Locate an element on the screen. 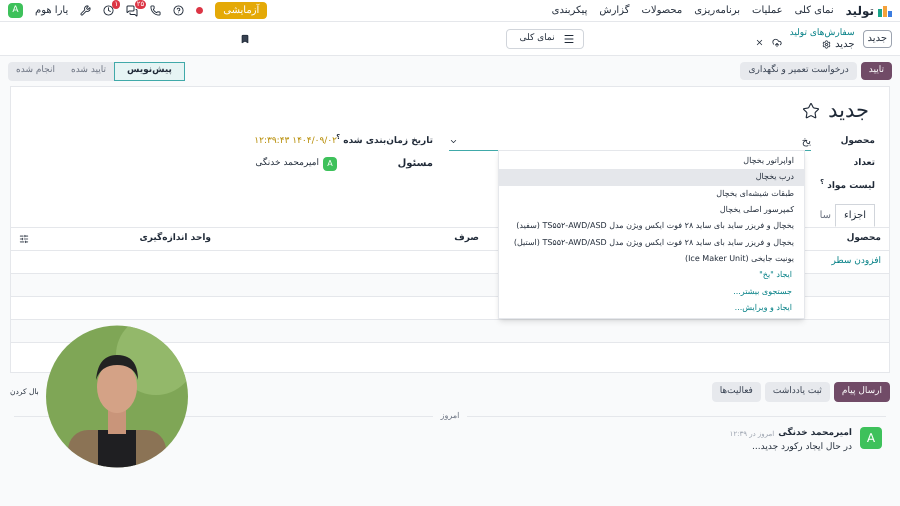 This screenshot has height=506, width=900. field-label: تاریخ زمان‌بندی شده $^{؟}$ is located at coordinates (385, 141).